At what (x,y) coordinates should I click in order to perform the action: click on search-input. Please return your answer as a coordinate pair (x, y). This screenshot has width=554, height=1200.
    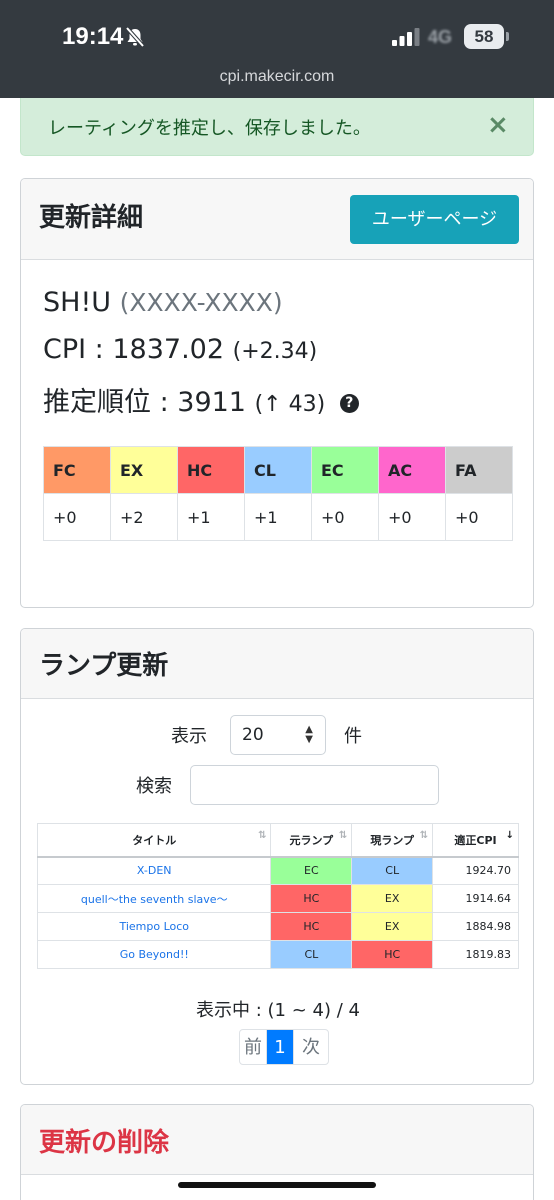
    Looking at the image, I should click on (314, 785).